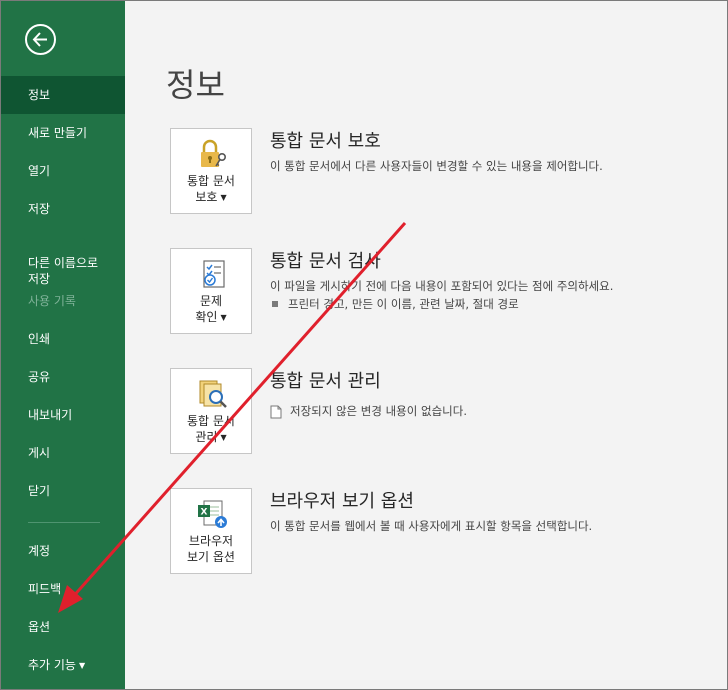  Describe the element at coordinates (63, 377) in the screenshot. I see `sidebar-item-share: 공유` at that location.